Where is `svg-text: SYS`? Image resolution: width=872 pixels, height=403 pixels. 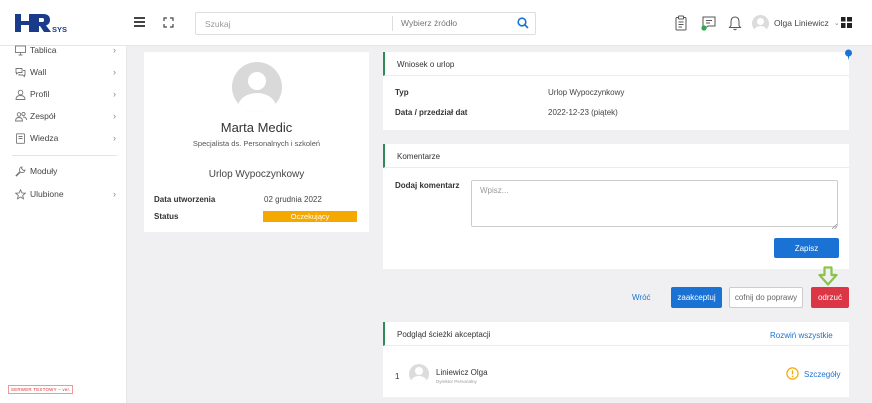 svg-text: SYS is located at coordinates (59, 29).